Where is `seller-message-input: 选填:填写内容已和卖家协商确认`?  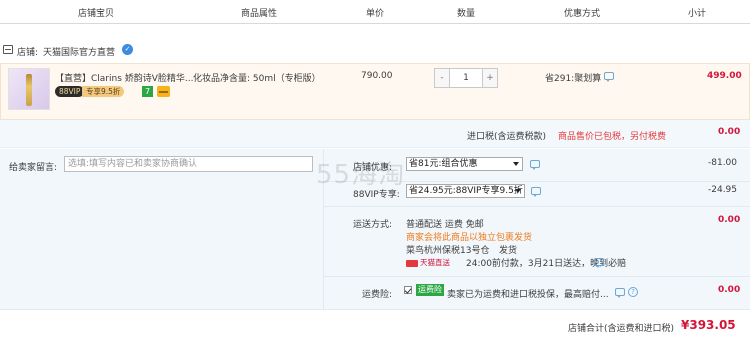 seller-message-input: 选填:填写内容已和卖家协商确认 is located at coordinates (188, 164).